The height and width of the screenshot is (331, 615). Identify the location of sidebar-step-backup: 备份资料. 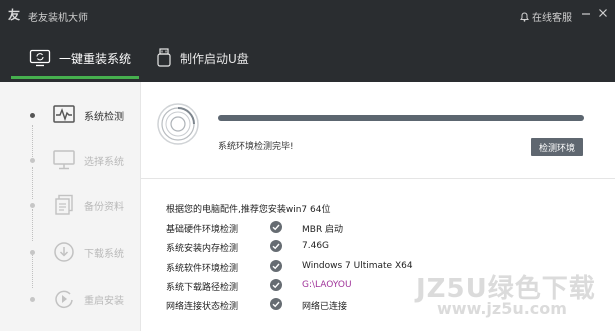
(70, 205).